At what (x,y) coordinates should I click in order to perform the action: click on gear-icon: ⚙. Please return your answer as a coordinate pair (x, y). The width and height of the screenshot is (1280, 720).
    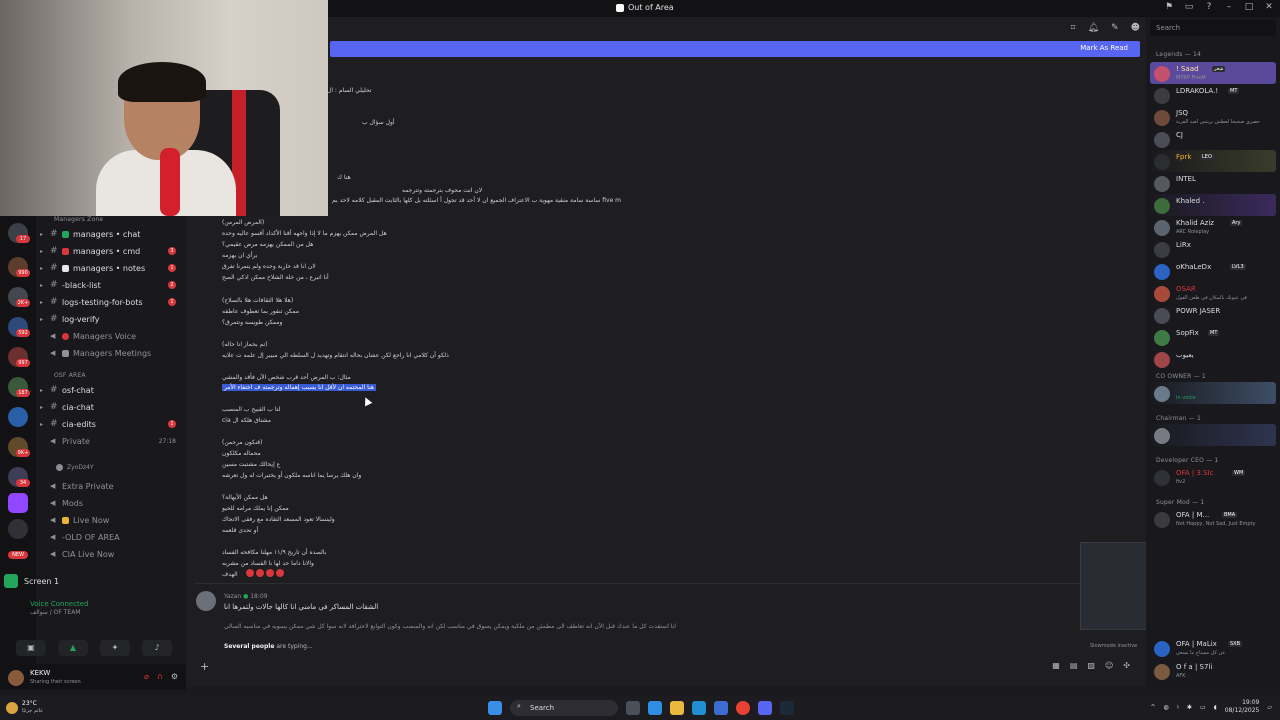
    Looking at the image, I should click on (174, 676).